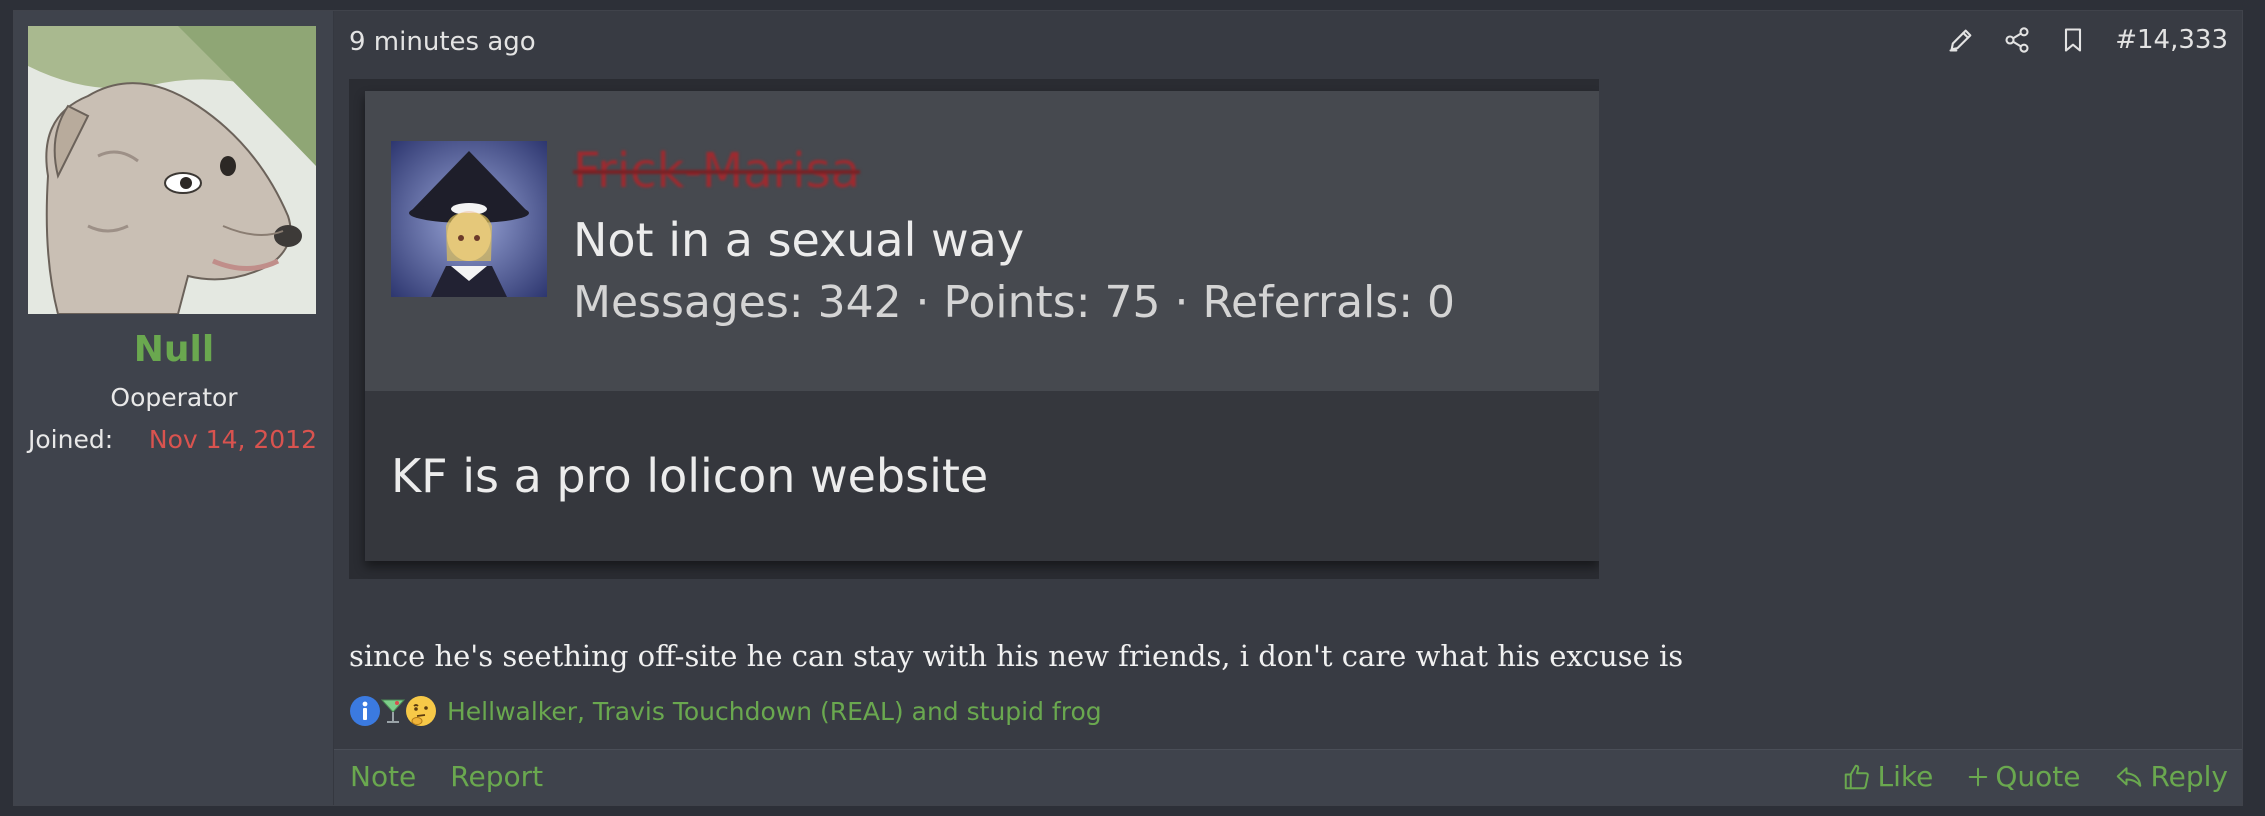 Image resolution: width=2265 pixels, height=816 pixels. What do you see at coordinates (799, 240) in the screenshot?
I see `embed-user-title: Not in a sexual way` at bounding box center [799, 240].